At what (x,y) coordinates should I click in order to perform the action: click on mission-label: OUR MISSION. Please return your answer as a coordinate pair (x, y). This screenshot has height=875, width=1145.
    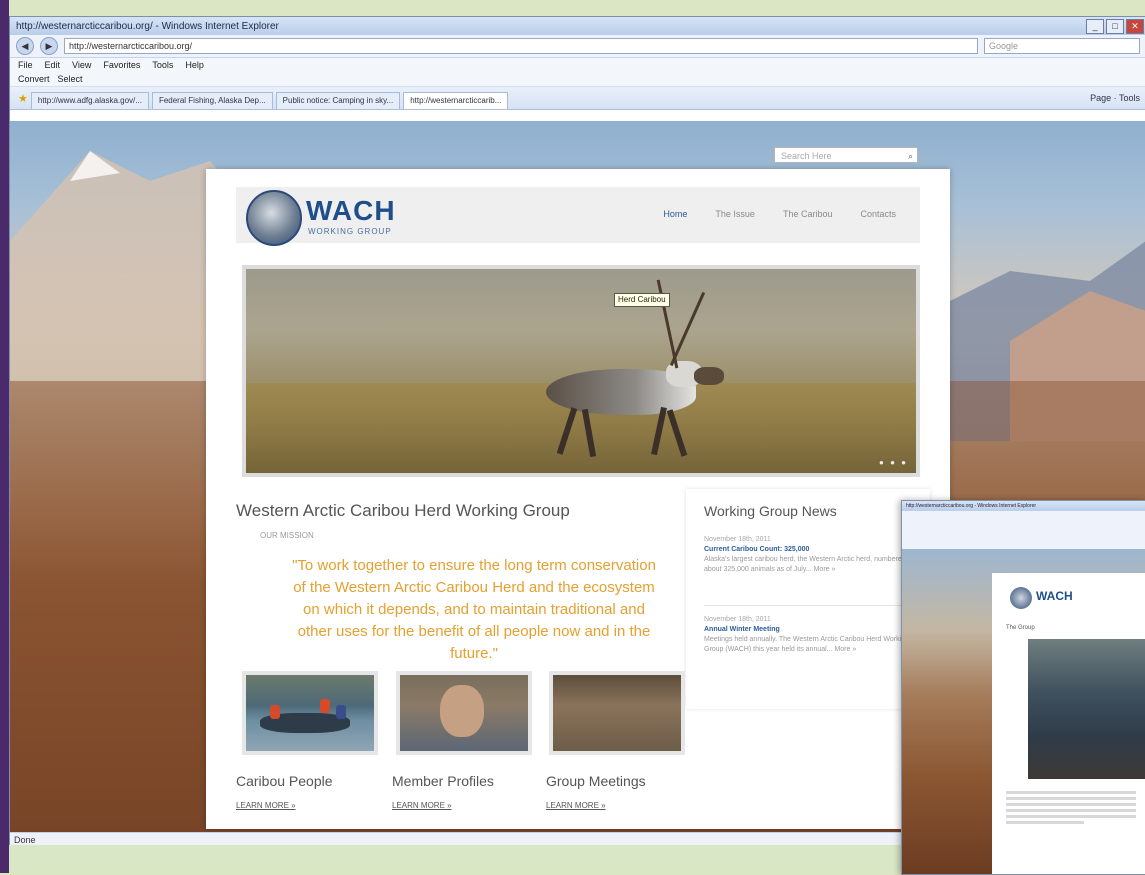
    Looking at the image, I should click on (287, 535).